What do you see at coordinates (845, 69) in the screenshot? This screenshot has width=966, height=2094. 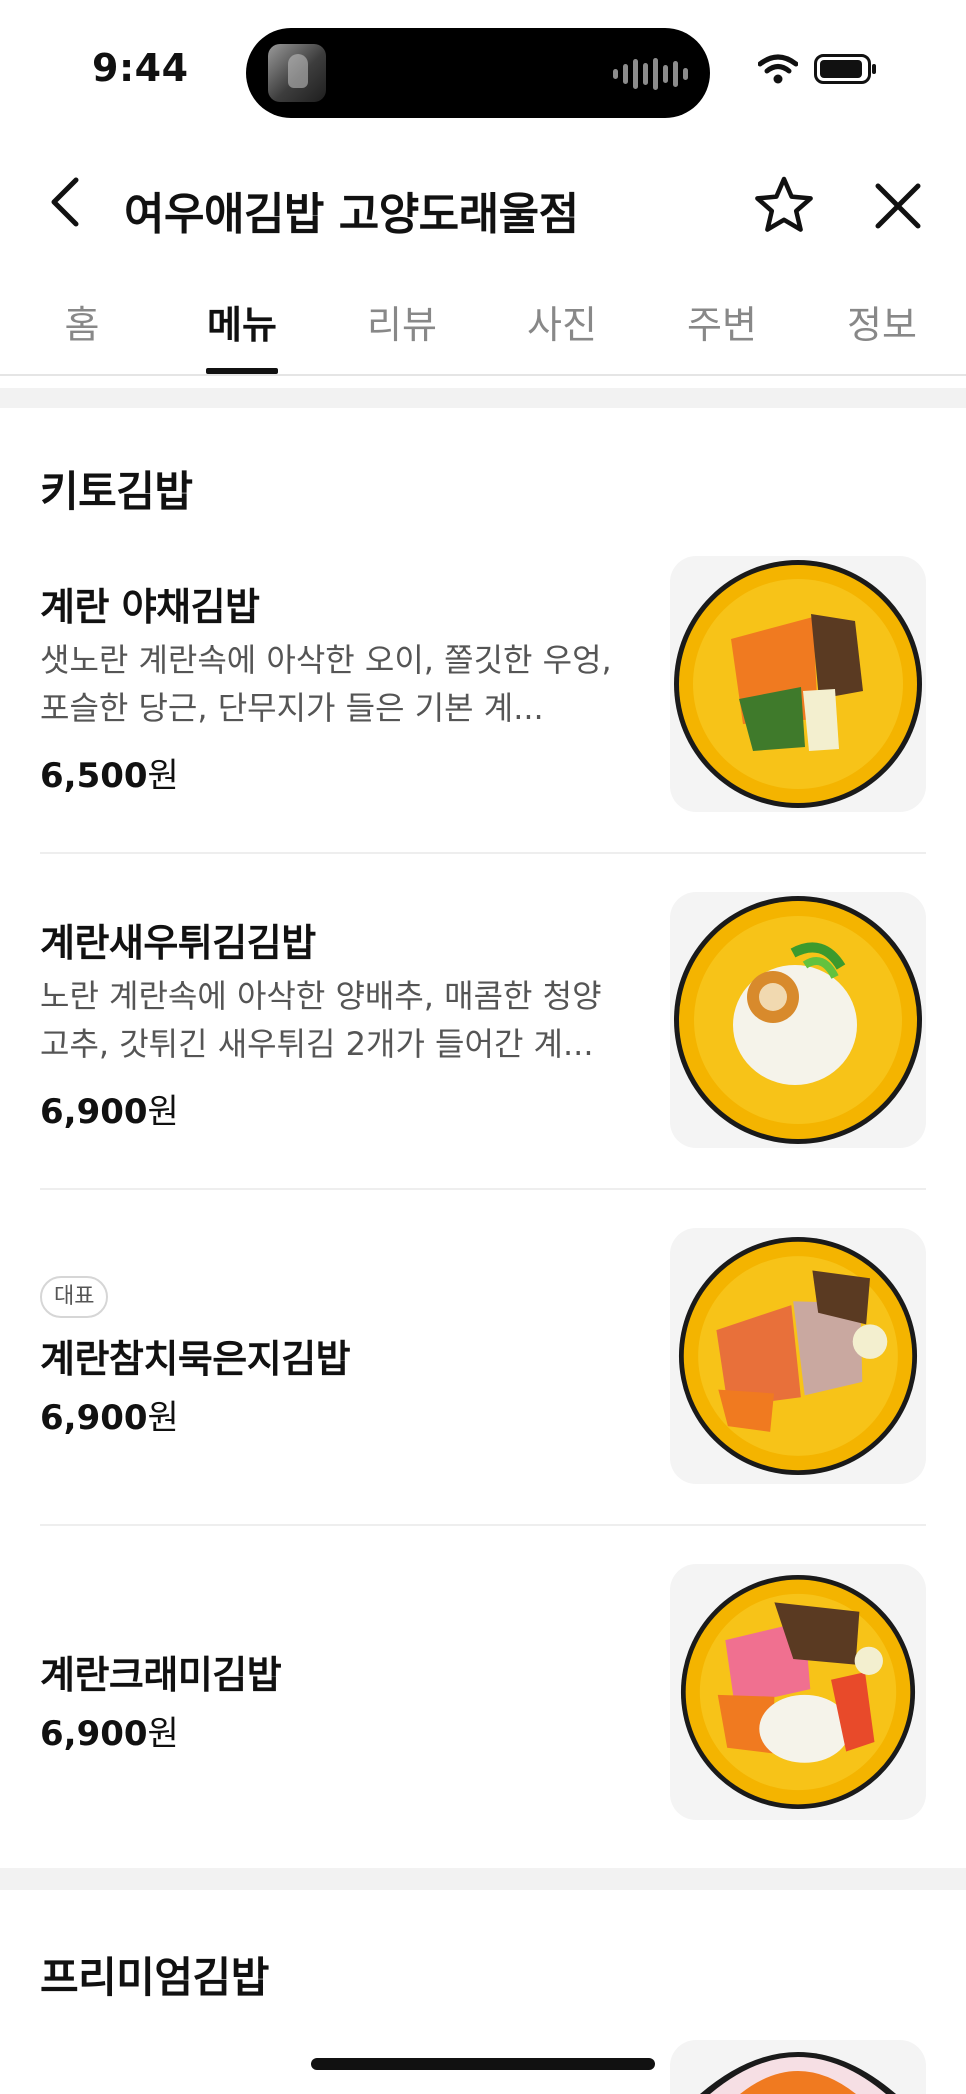 I see `battery-icon` at bounding box center [845, 69].